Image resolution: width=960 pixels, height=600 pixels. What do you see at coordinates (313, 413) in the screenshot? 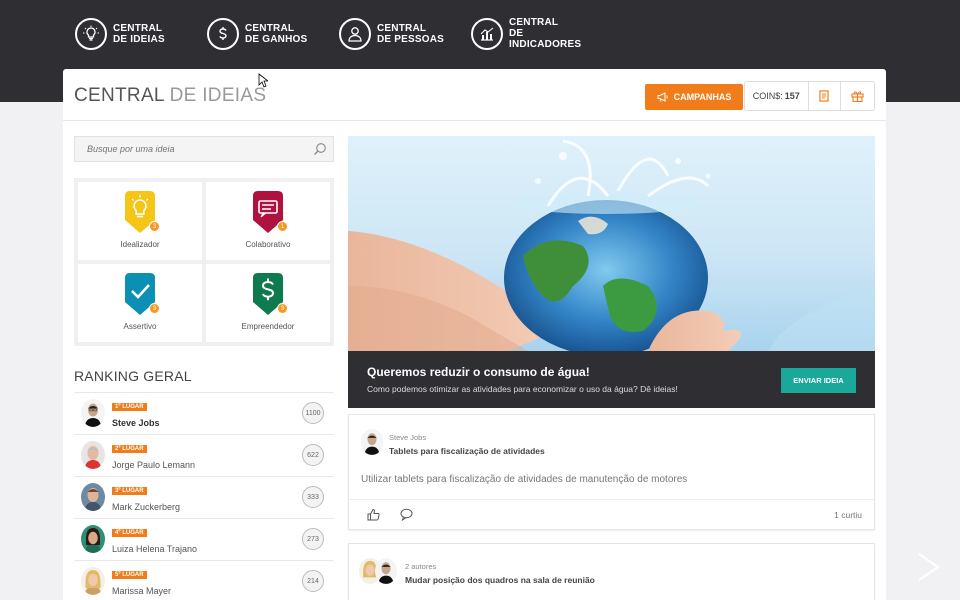
I see `ranking-score: 1100` at bounding box center [313, 413].